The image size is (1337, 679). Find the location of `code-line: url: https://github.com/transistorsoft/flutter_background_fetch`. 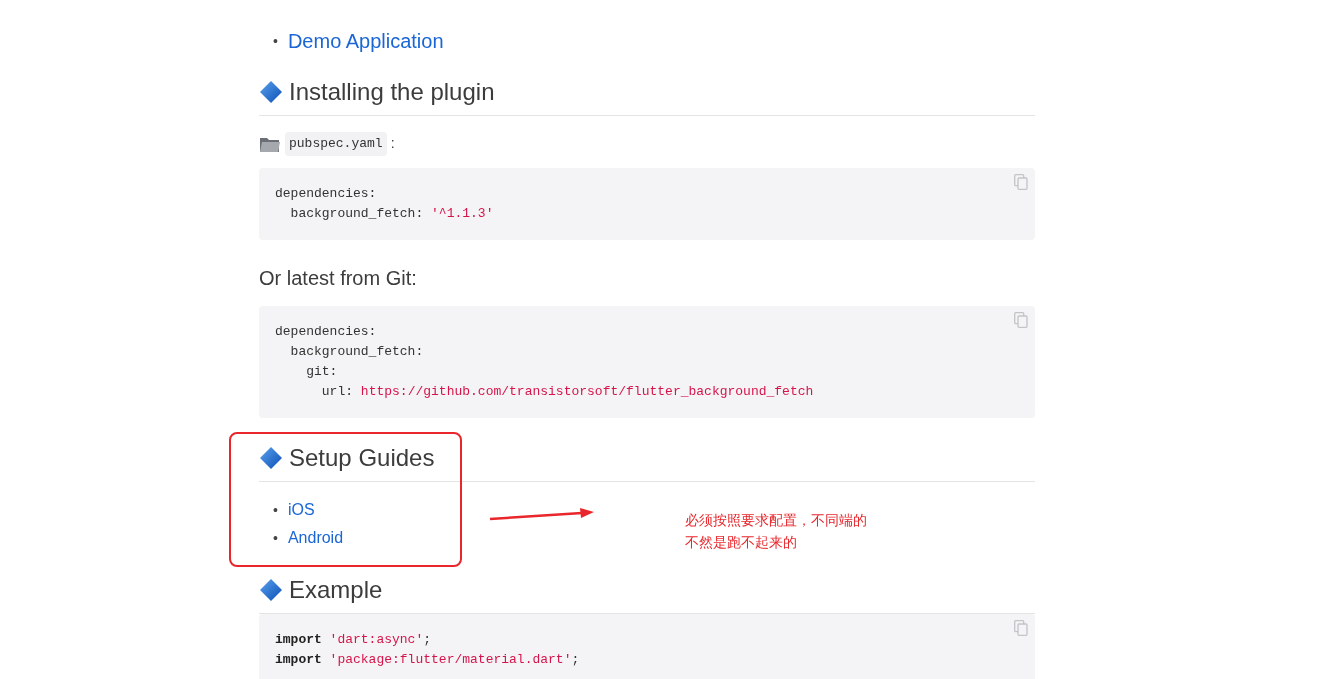

code-line: url: https://github.com/transistorsoft/flutter_background_fetch is located at coordinates (567, 391).